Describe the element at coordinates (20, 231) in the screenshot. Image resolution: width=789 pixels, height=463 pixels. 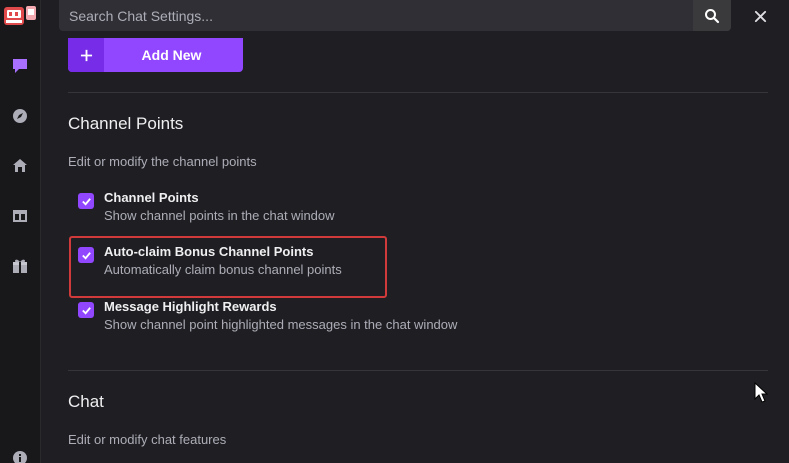
I see `left-rail` at that location.